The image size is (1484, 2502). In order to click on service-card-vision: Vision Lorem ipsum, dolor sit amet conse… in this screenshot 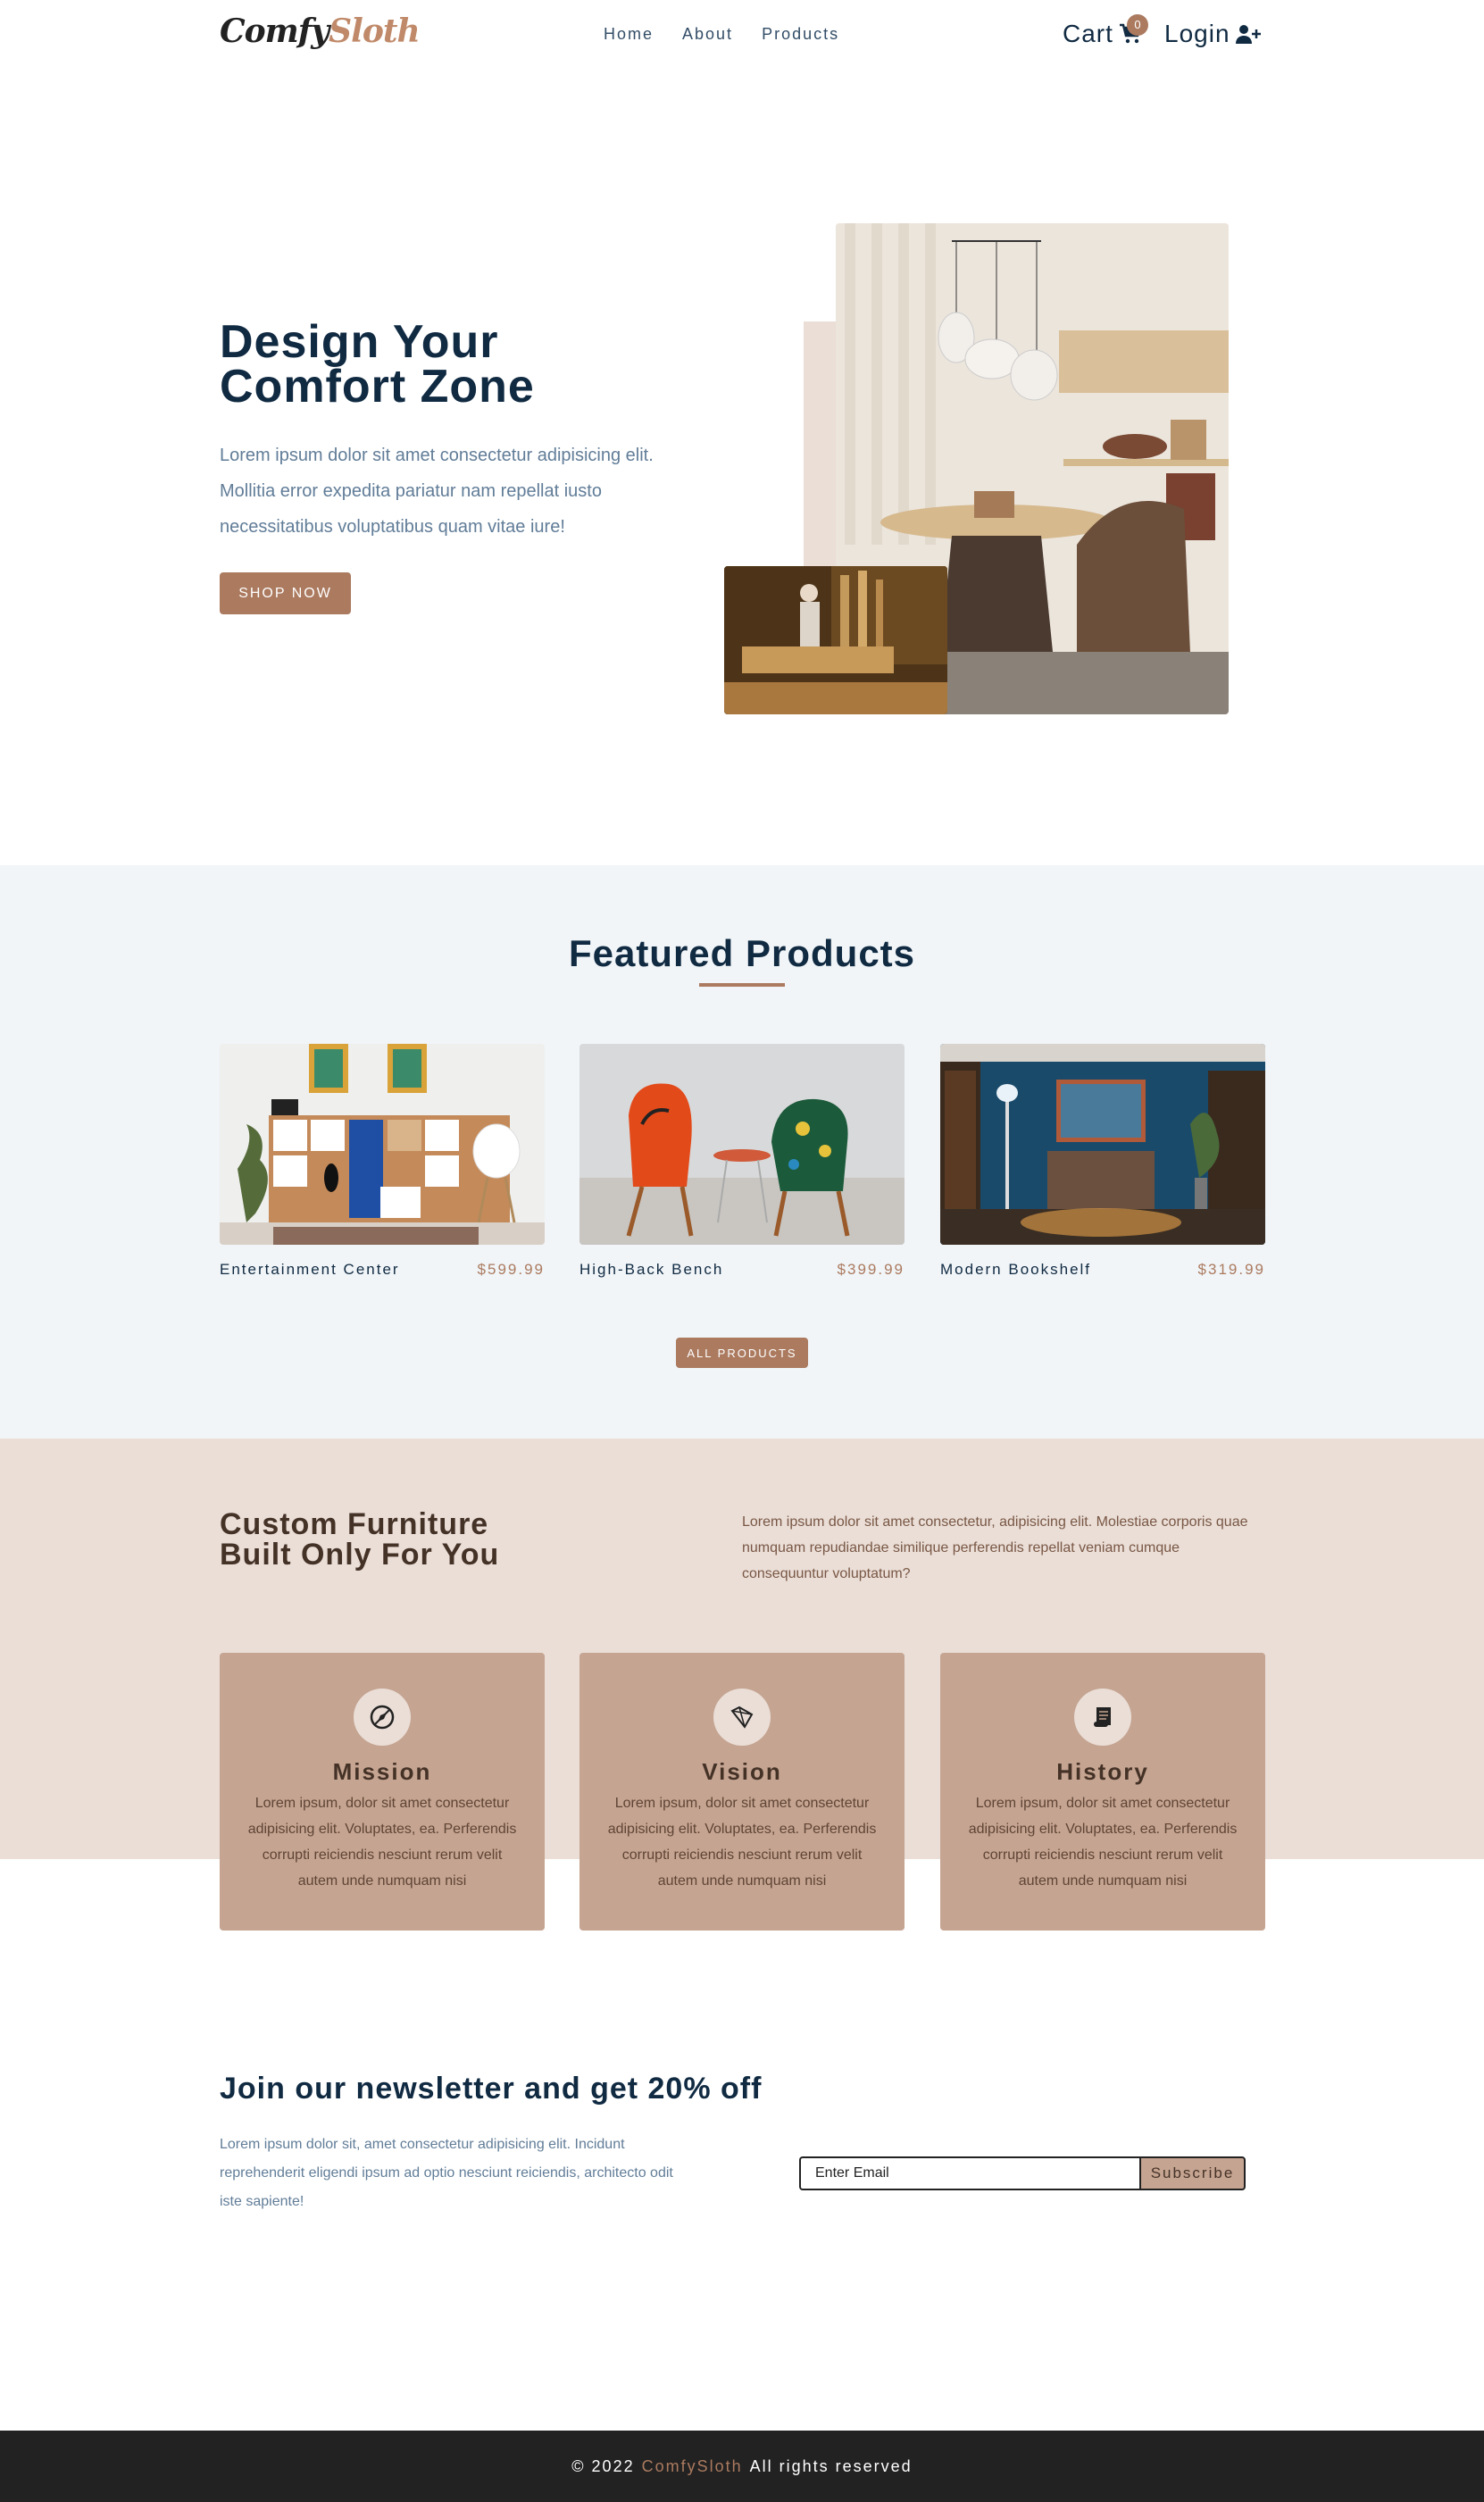, I will do `click(742, 1792)`.